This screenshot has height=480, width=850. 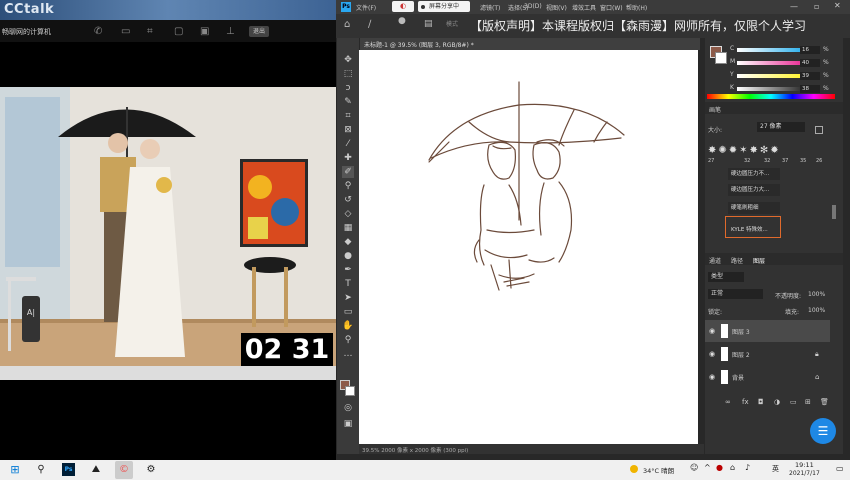 What do you see at coordinates (348, 60) in the screenshot?
I see `move-tool-icon: ✥` at bounding box center [348, 60].